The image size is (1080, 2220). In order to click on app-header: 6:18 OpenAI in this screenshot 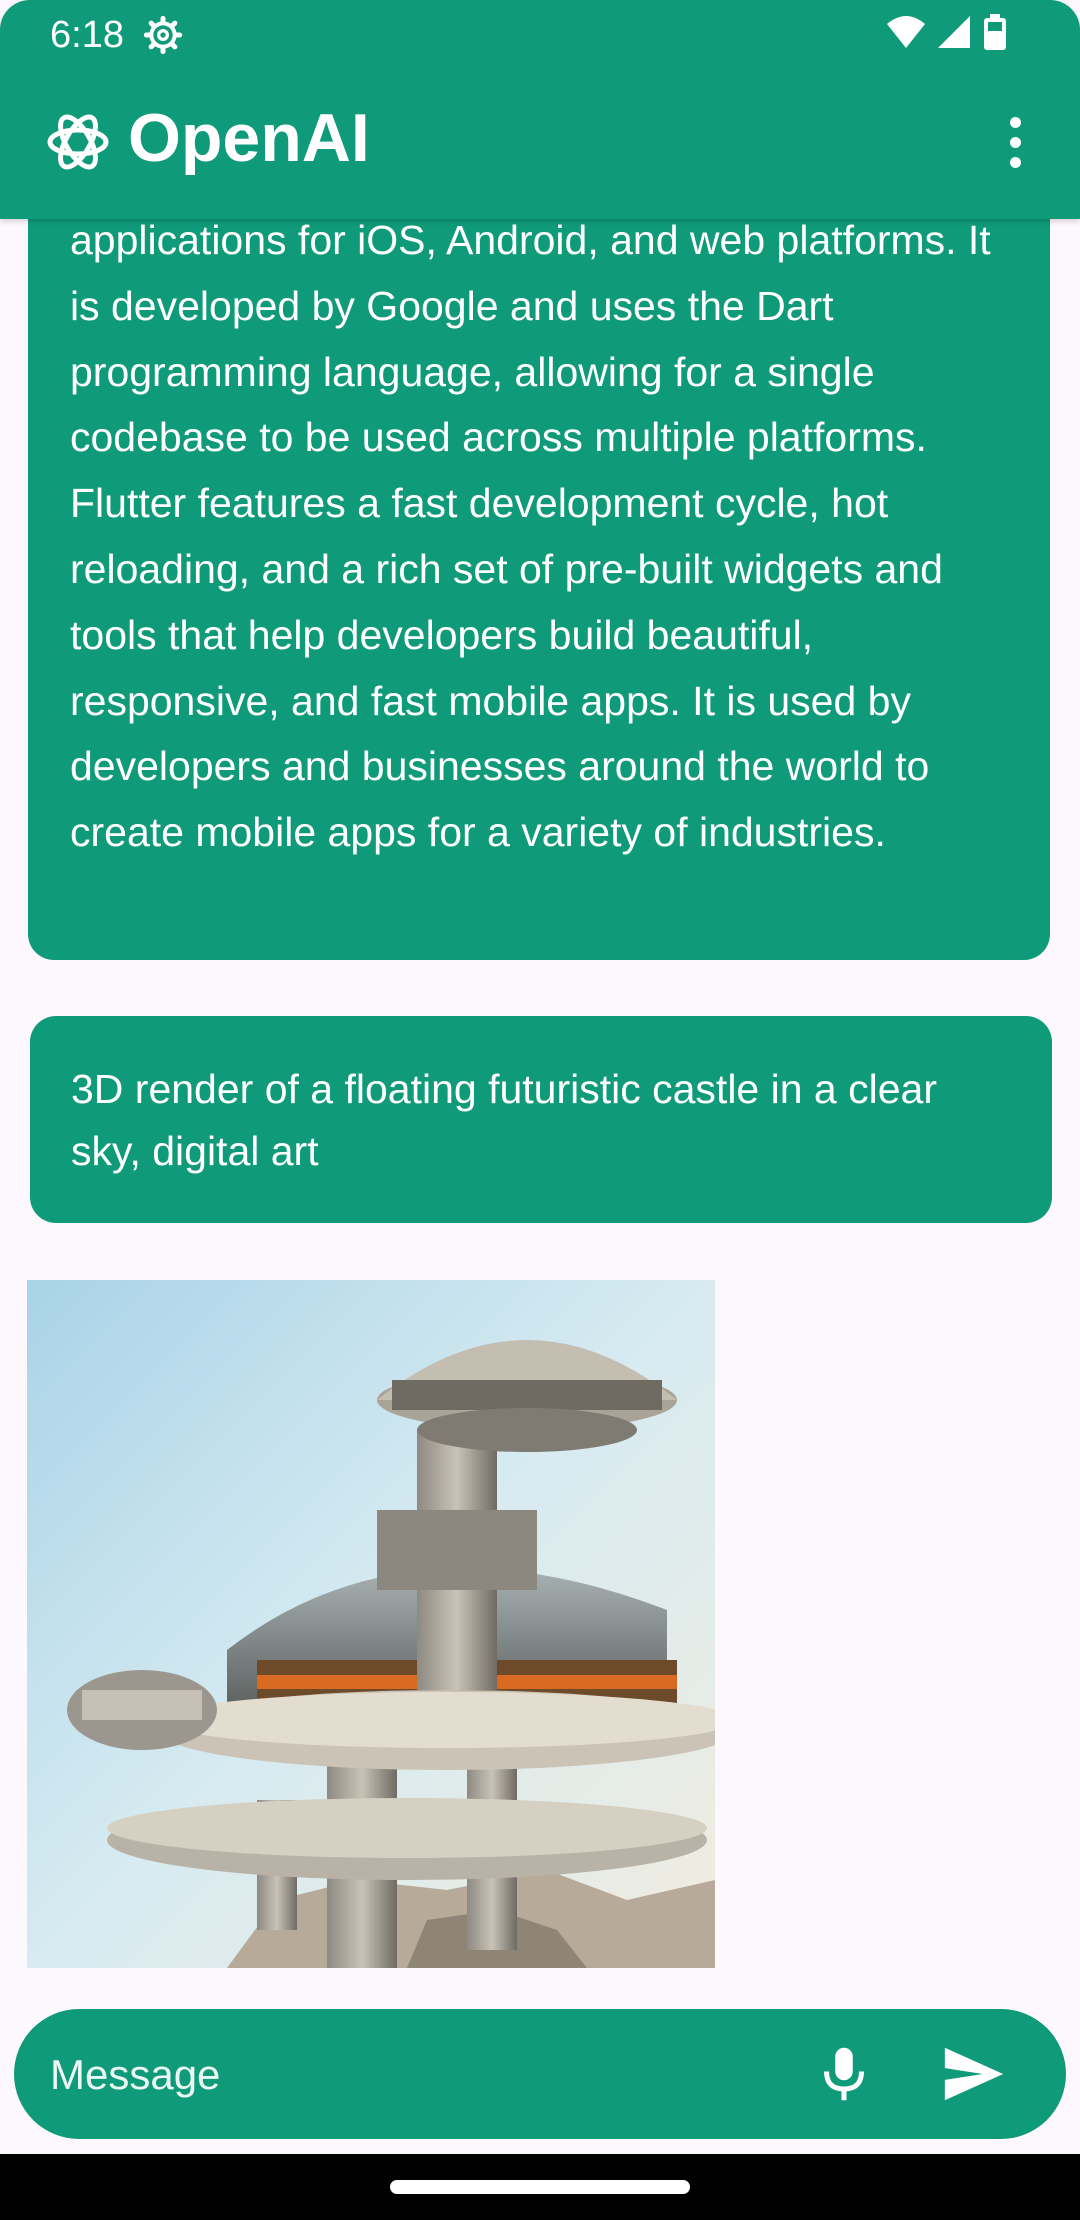, I will do `click(540, 109)`.